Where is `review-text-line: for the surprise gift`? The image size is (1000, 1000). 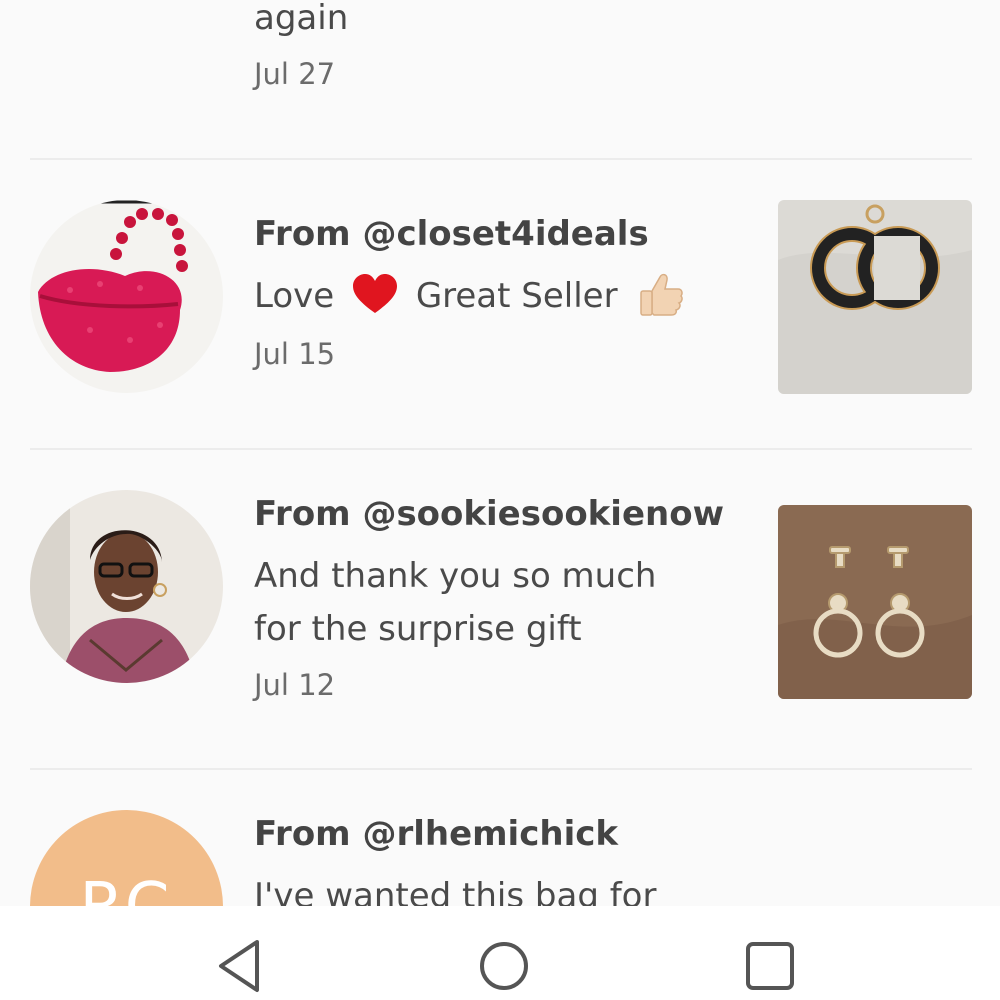 review-text-line: for the surprise gift is located at coordinates (418, 629).